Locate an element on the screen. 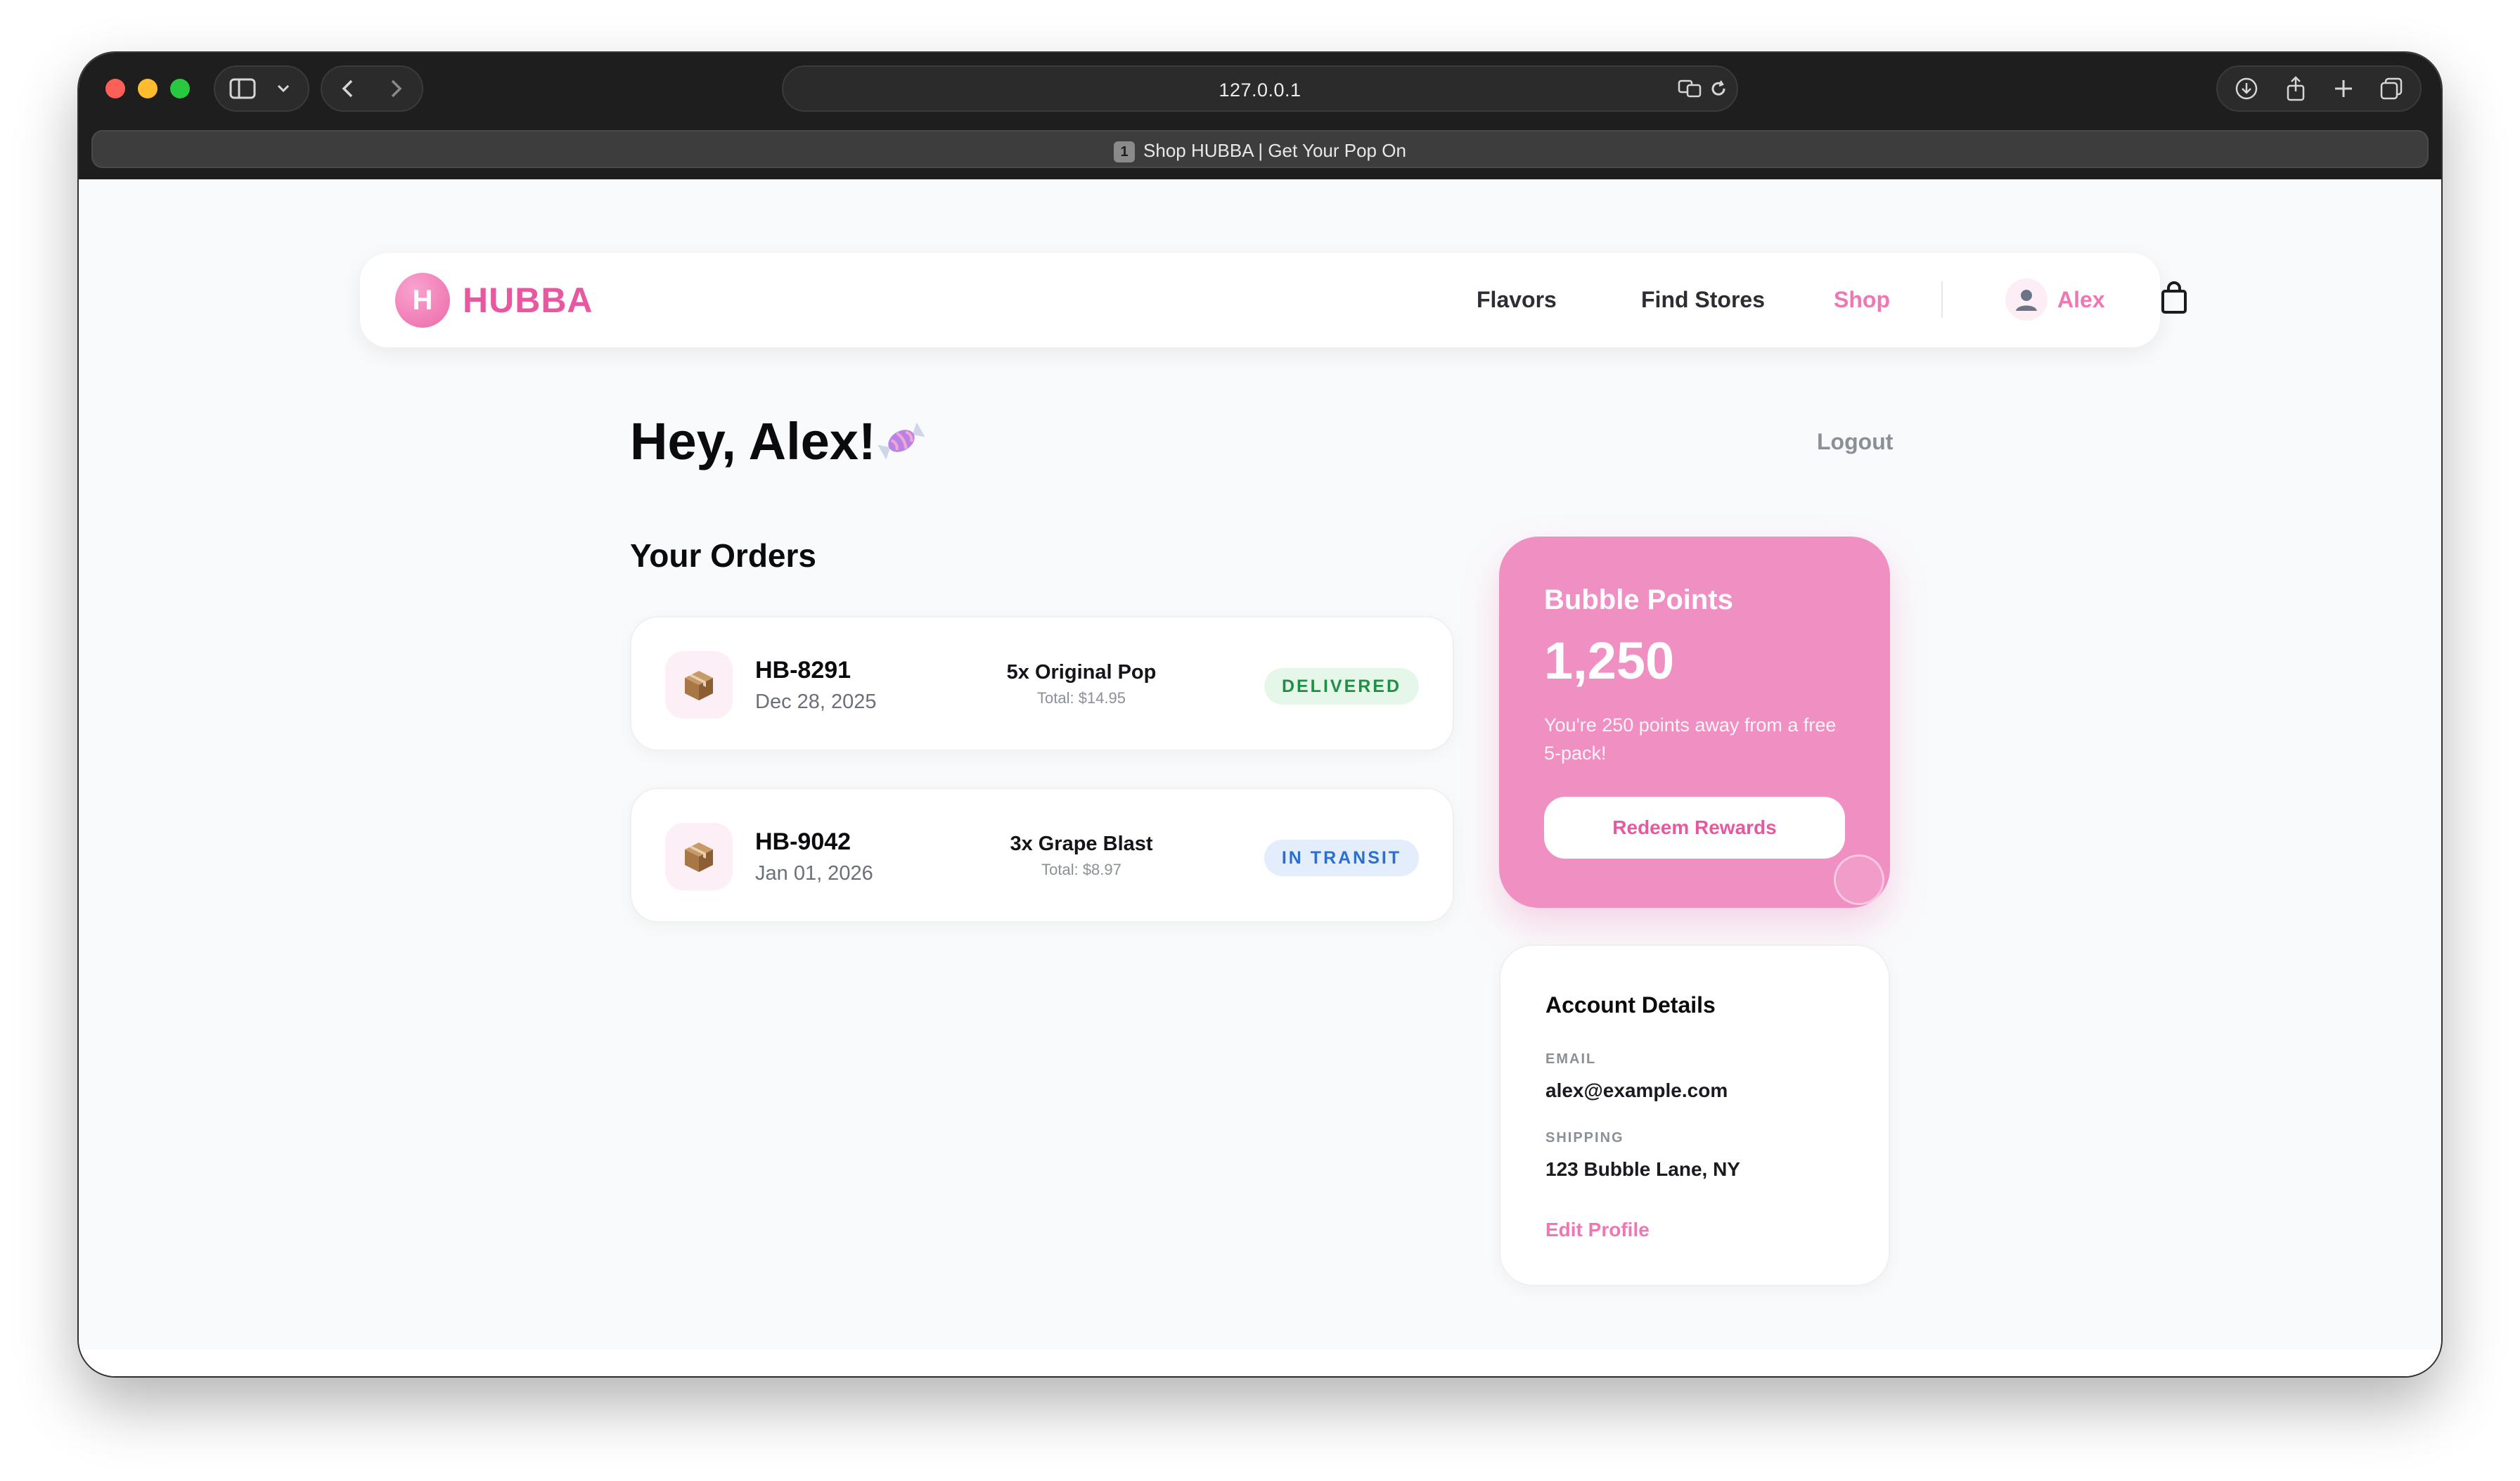  tab-title: 1 Shop HUBBA | Get Your Pop On is located at coordinates (1260, 151).